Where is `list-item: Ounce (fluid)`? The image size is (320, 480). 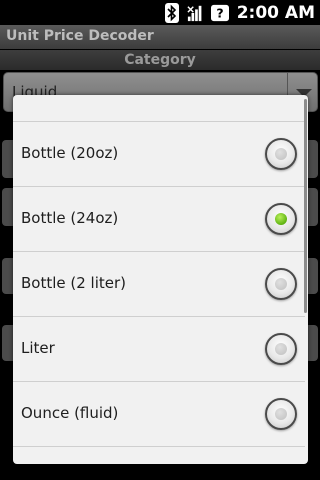 list-item: Ounce (fluid) is located at coordinates (159, 414).